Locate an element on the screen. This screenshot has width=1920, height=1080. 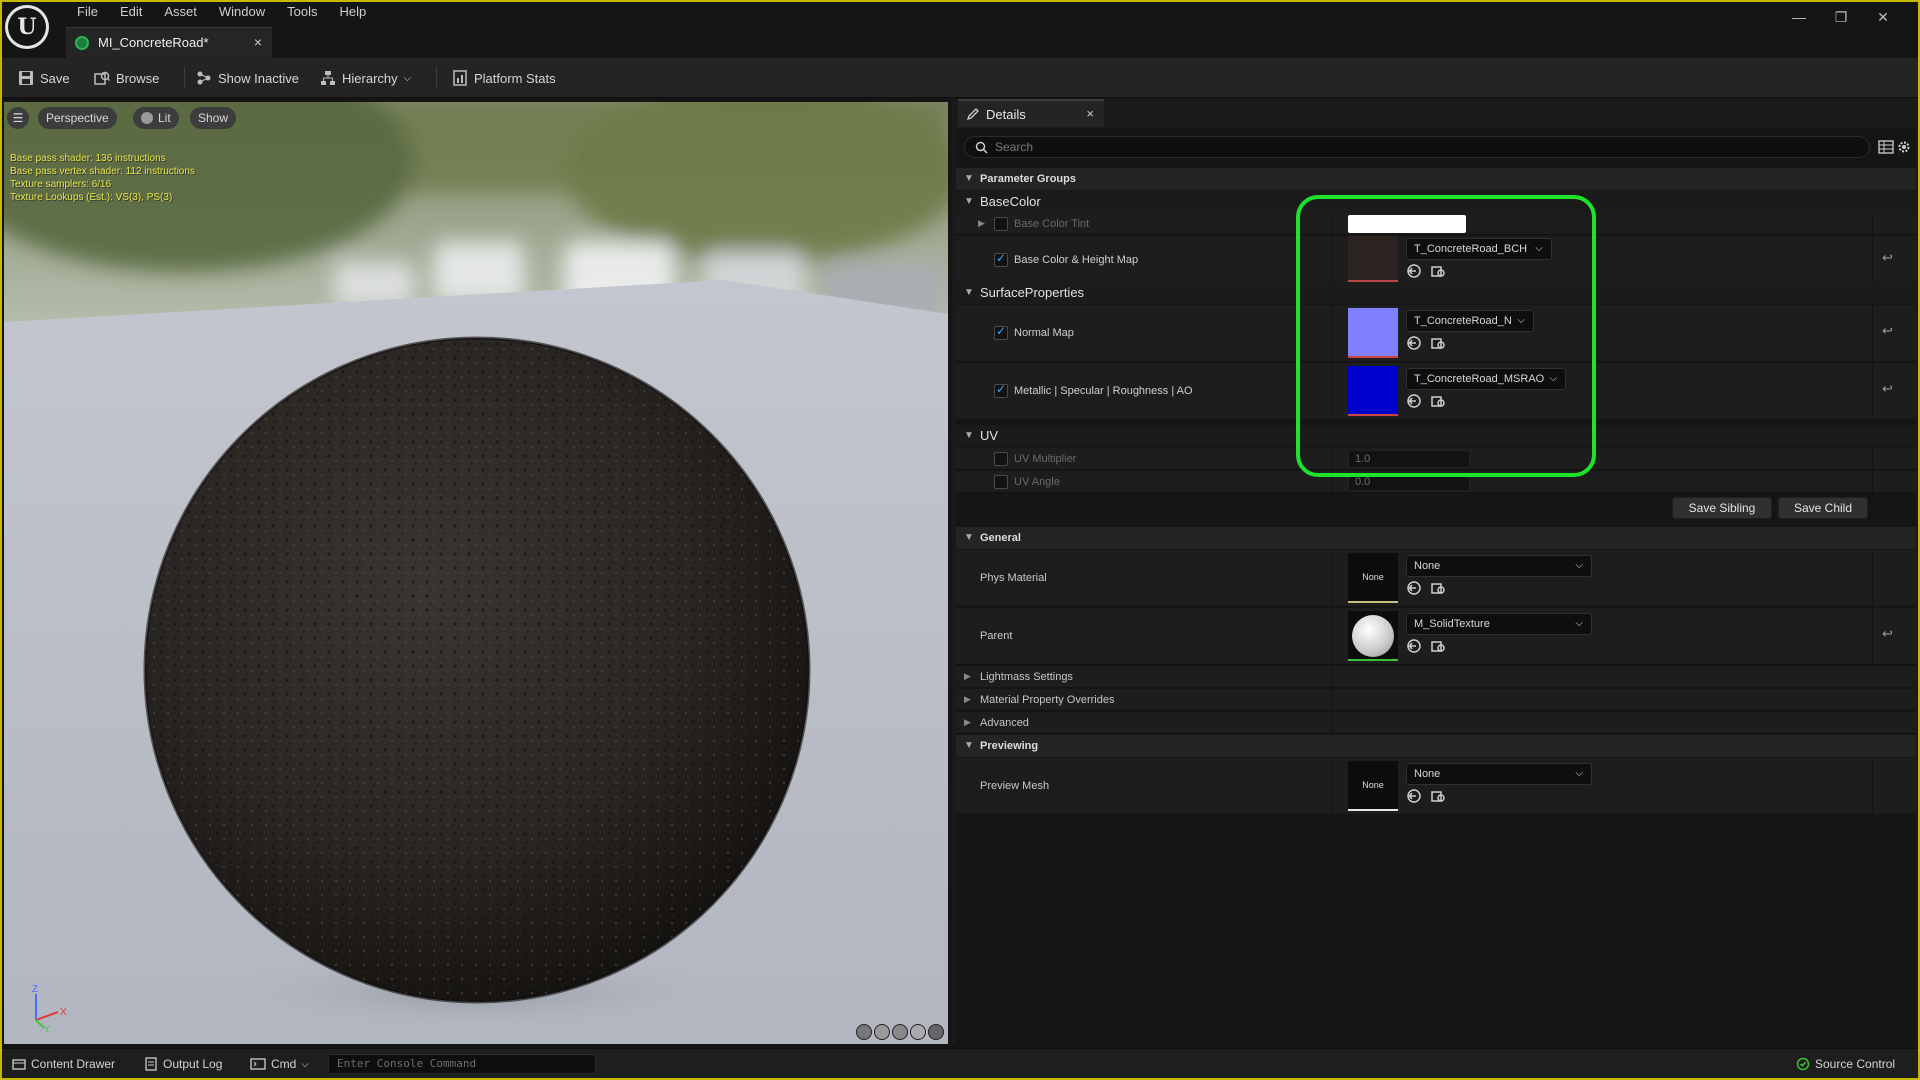
content-drawer-button: Content Drawer is located at coordinates (63, 1064).